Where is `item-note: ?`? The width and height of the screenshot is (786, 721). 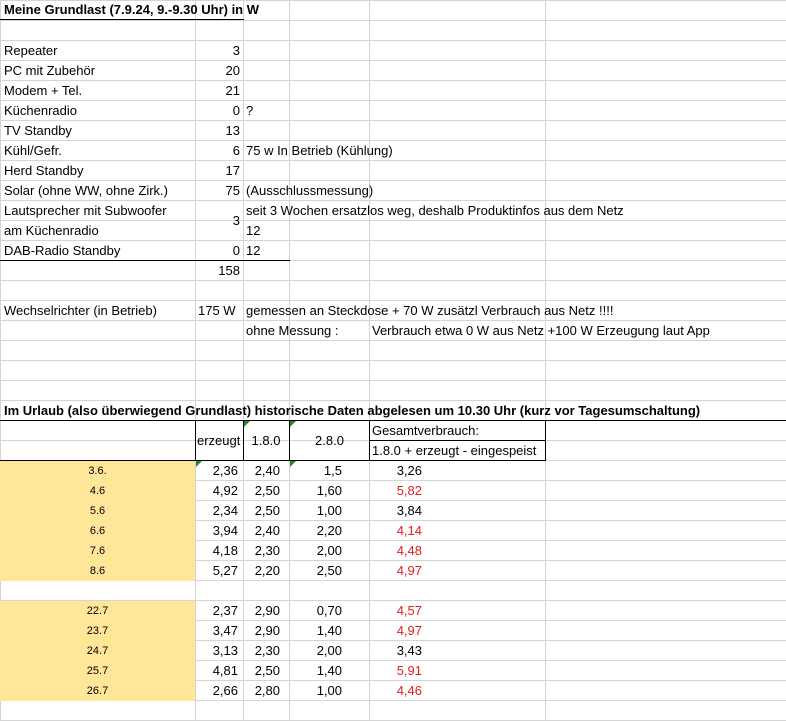 item-note: ? is located at coordinates (250, 110).